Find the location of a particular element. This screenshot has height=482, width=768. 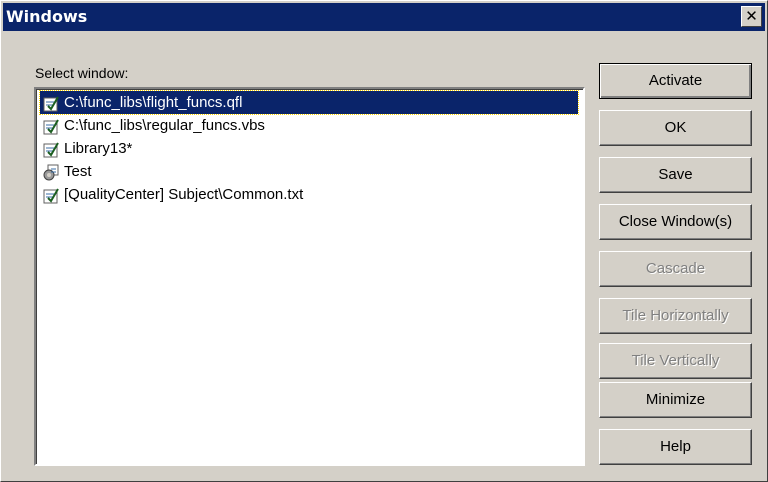

list-item-label: Library13* is located at coordinates (98, 148).